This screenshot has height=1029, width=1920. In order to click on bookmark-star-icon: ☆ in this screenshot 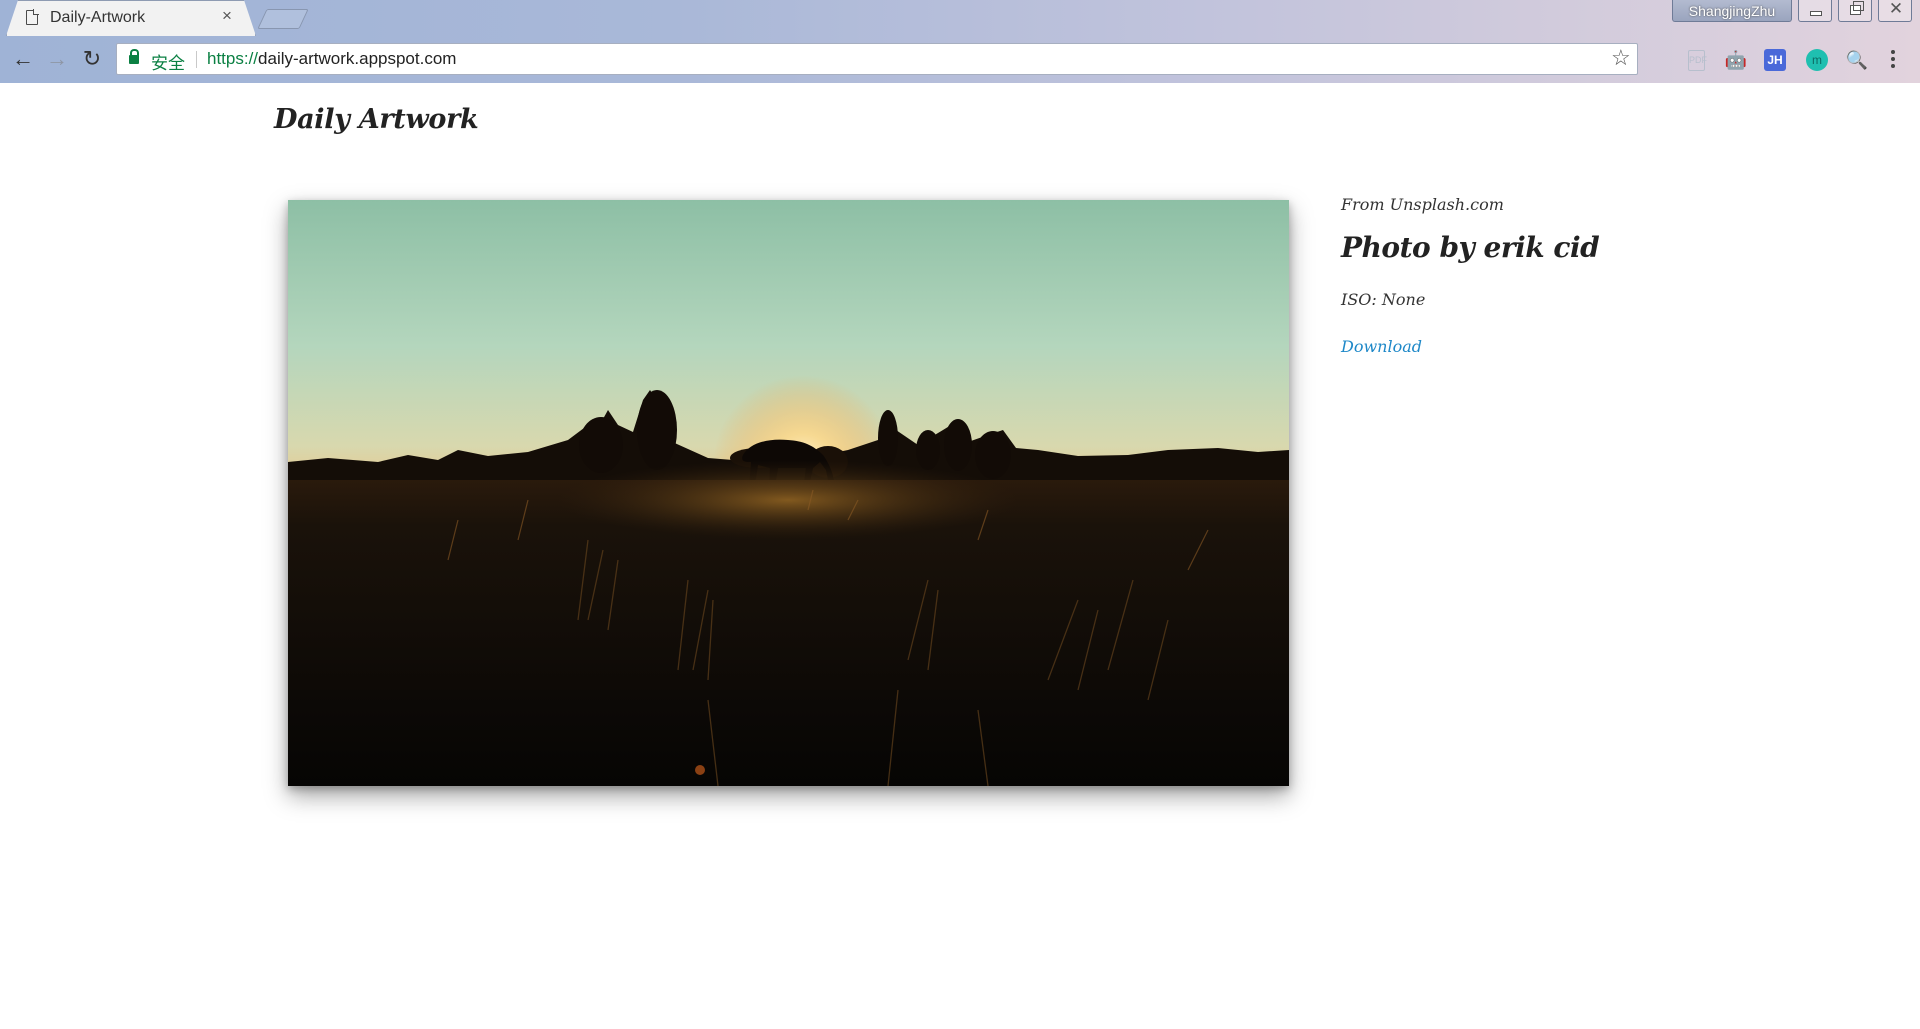, I will do `click(1621, 58)`.